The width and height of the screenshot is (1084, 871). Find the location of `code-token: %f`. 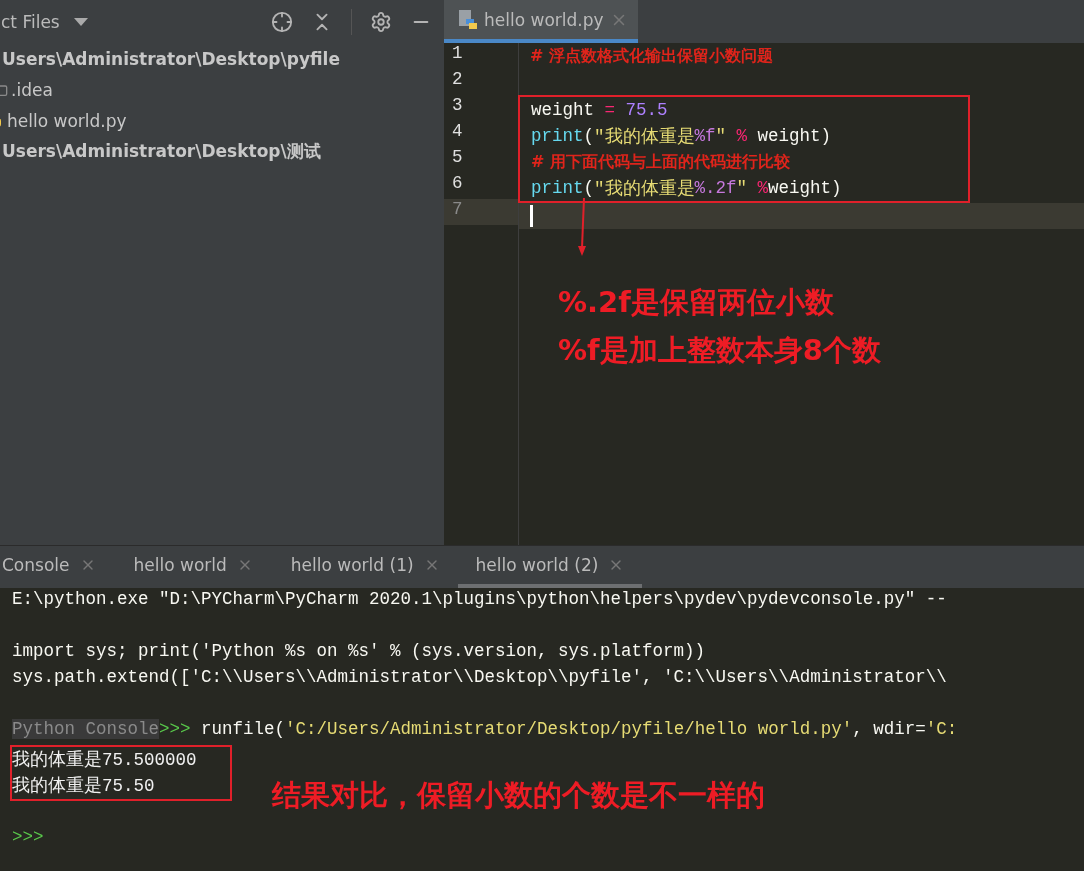

code-token: %f is located at coordinates (705, 136).